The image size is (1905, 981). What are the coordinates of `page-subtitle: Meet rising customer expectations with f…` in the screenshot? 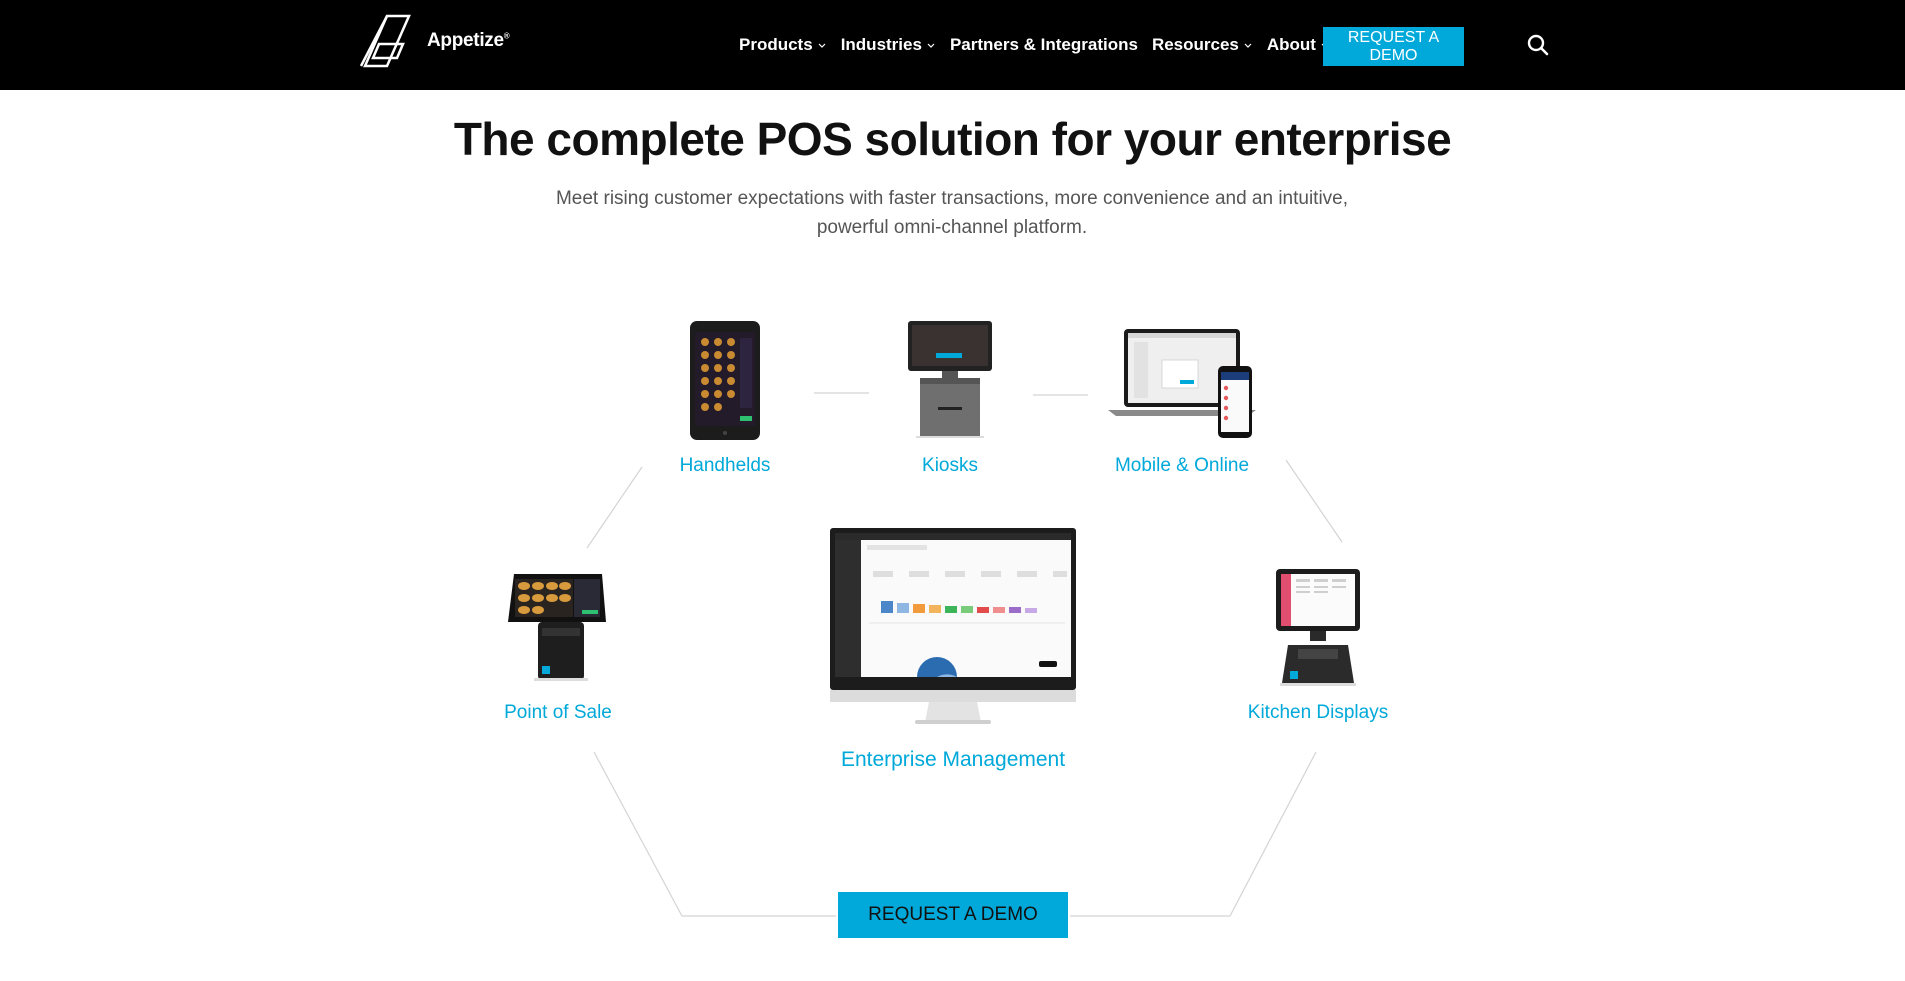 It's located at (952, 213).